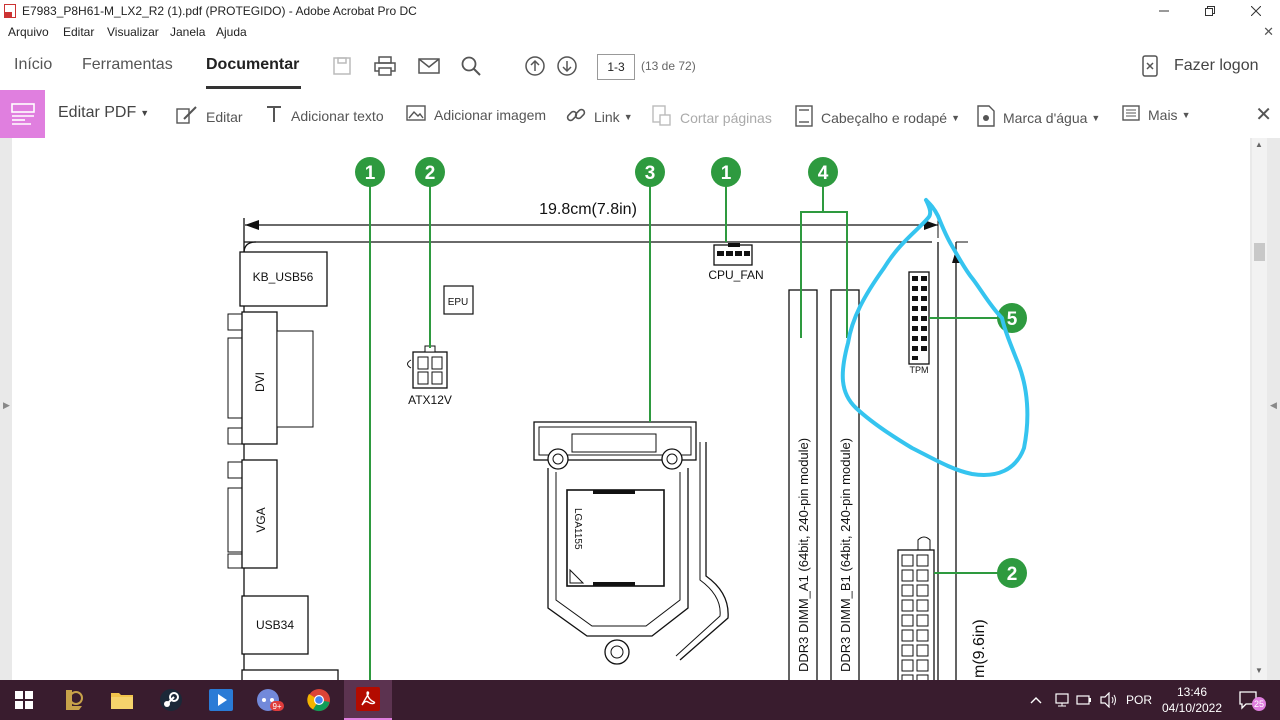  What do you see at coordinates (1150, 66) in the screenshot?
I see `logon-icon` at bounding box center [1150, 66].